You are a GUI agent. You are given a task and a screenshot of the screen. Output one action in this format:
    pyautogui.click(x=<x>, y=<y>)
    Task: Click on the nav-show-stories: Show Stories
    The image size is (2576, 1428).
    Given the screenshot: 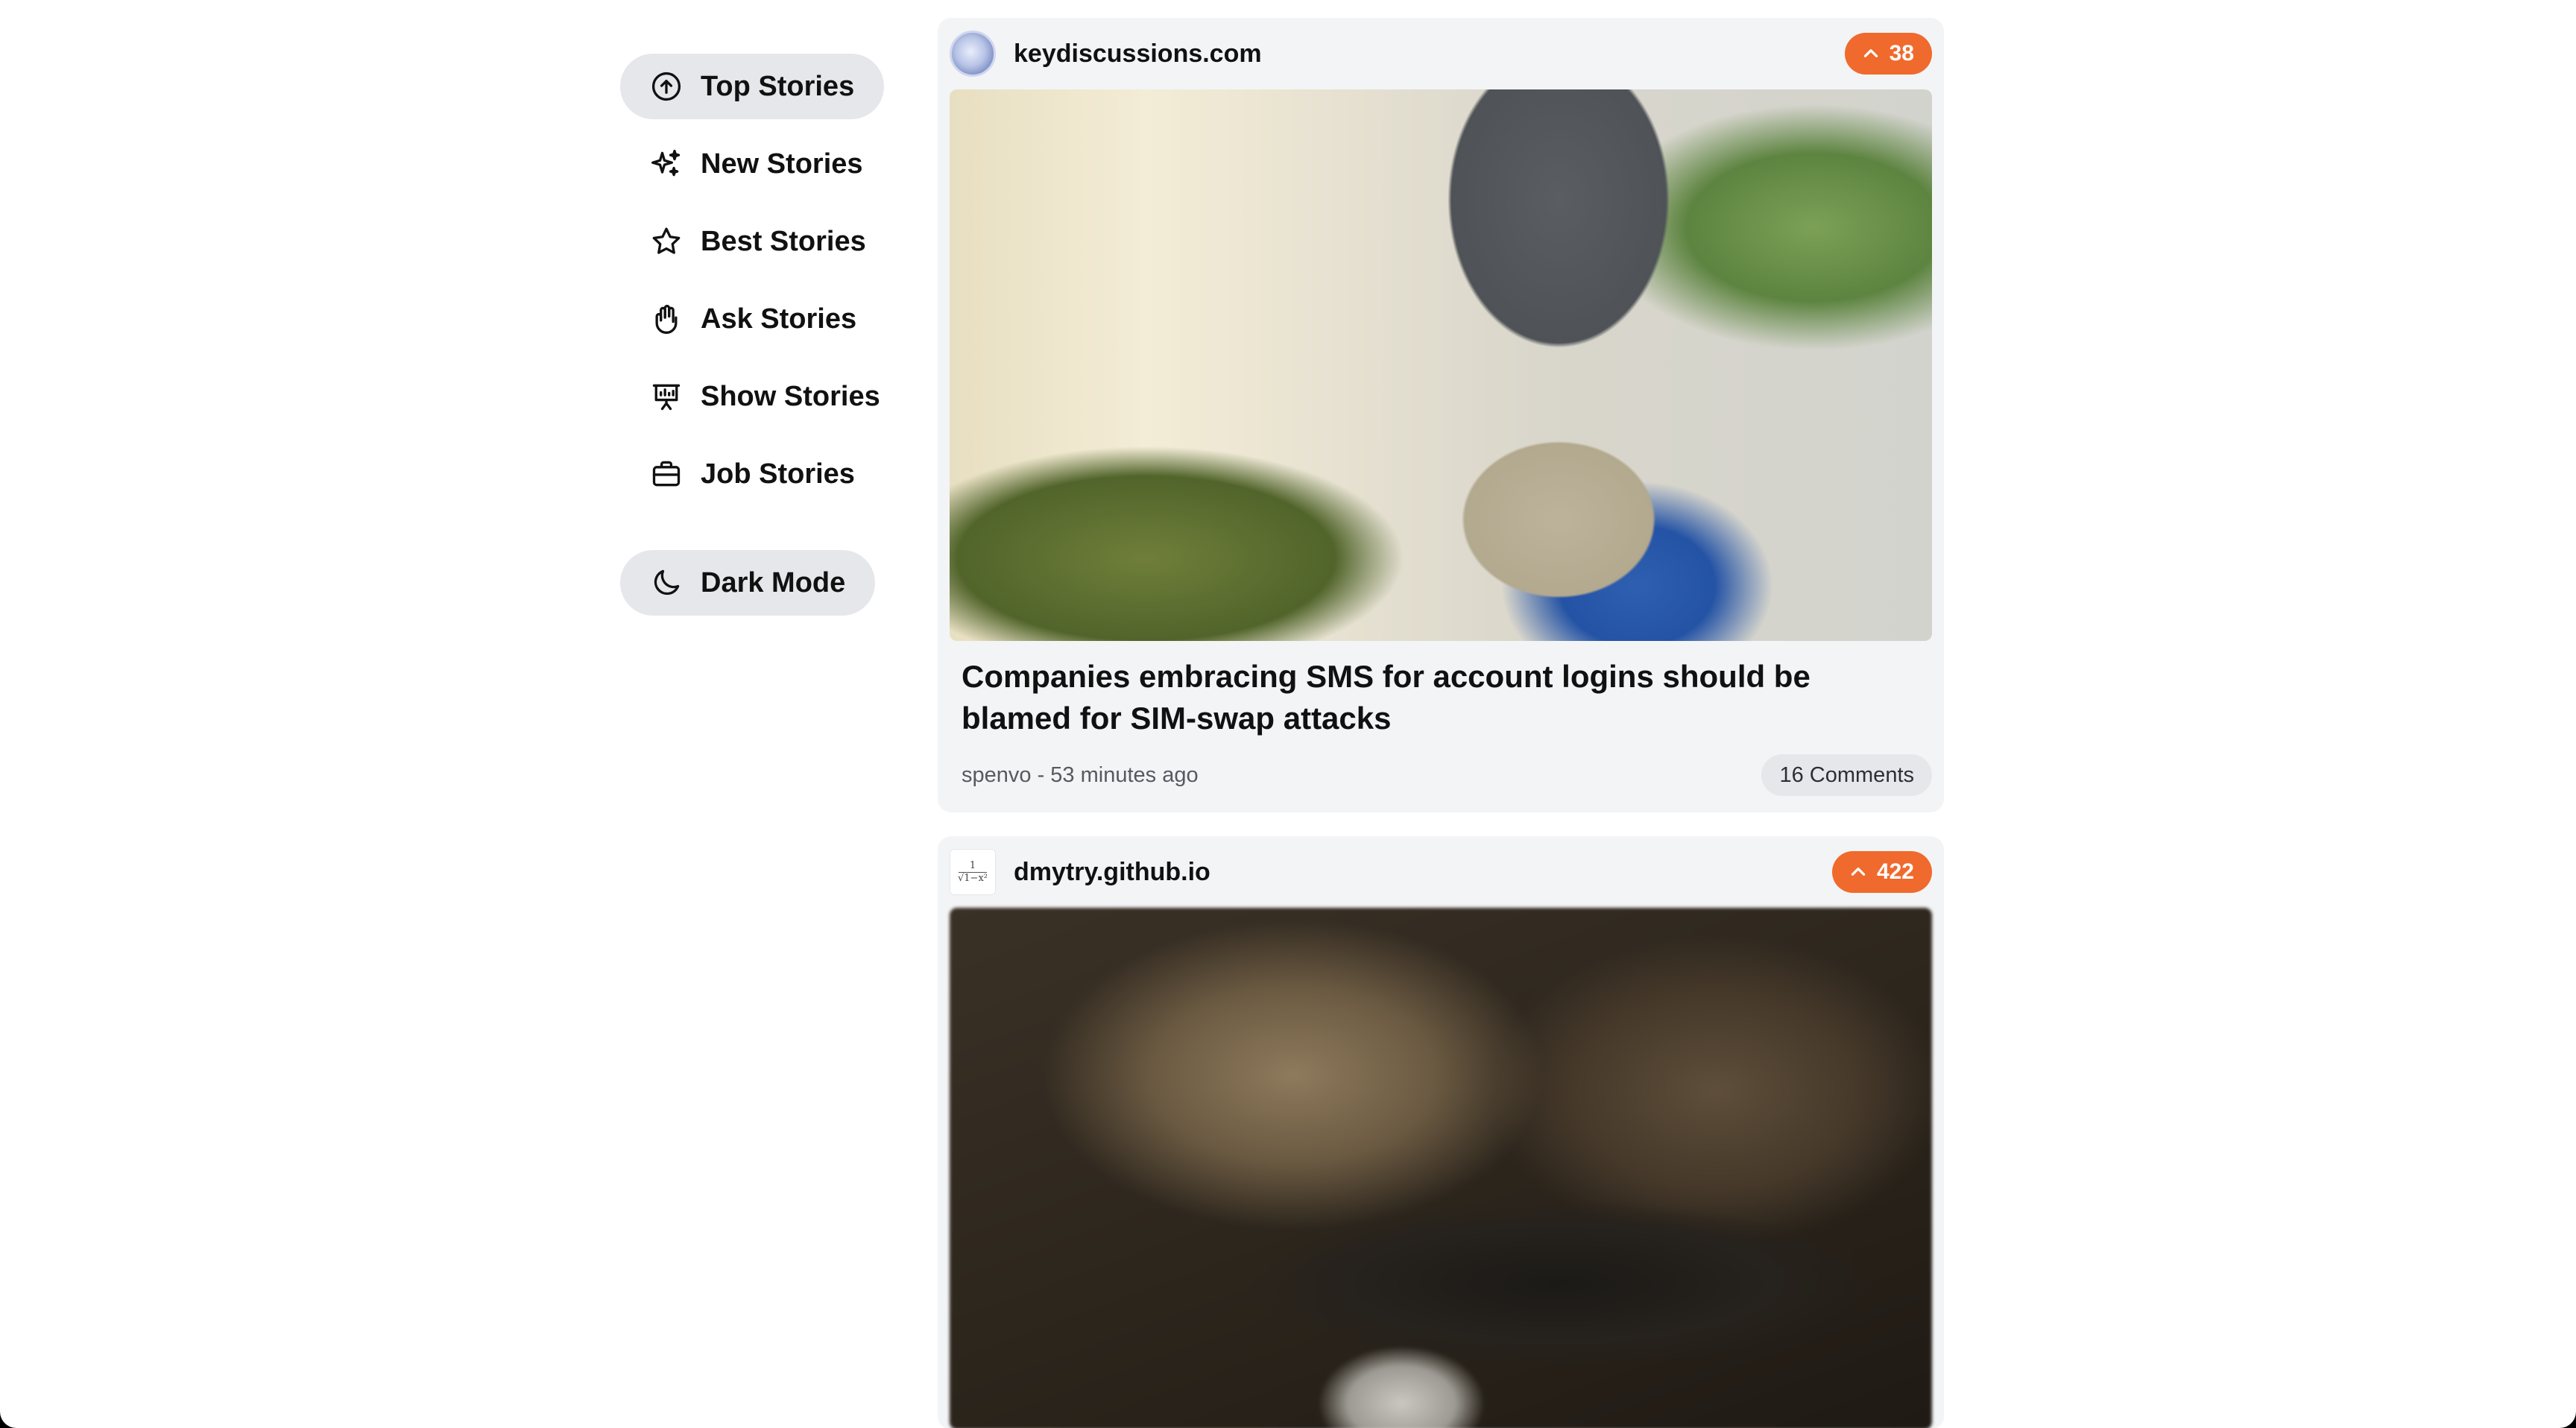 What is the action you would take?
    pyautogui.click(x=765, y=396)
    